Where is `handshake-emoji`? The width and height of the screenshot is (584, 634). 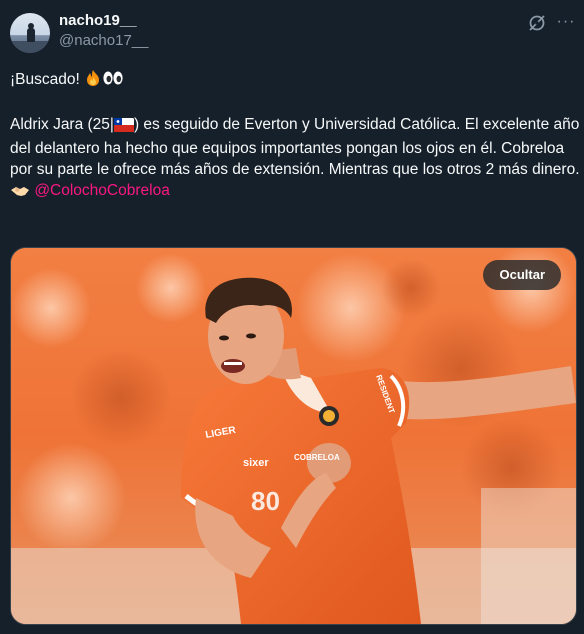
handshake-emoji is located at coordinates (20, 193).